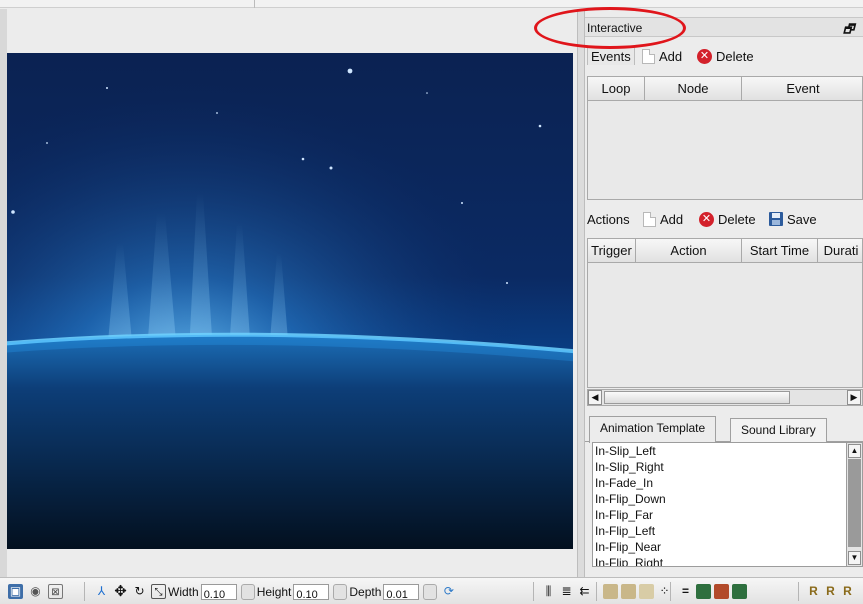 The image size is (863, 604). Describe the element at coordinates (685, 591) in the screenshot. I see `equal-spacing-icon: =` at that location.